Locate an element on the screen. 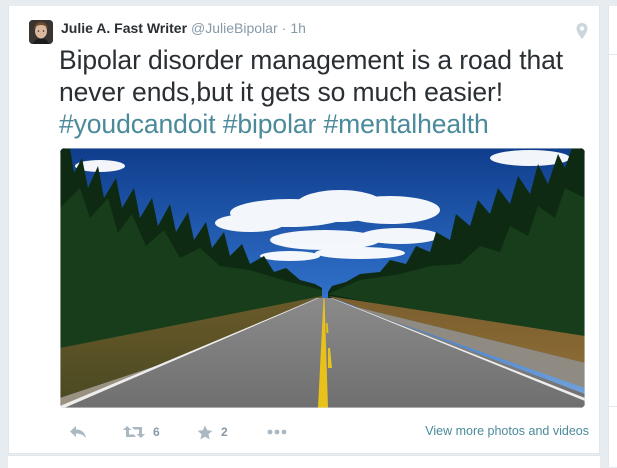  hashtag-line: #youdcandoit #bipolar #mentalhealth is located at coordinates (324, 124).